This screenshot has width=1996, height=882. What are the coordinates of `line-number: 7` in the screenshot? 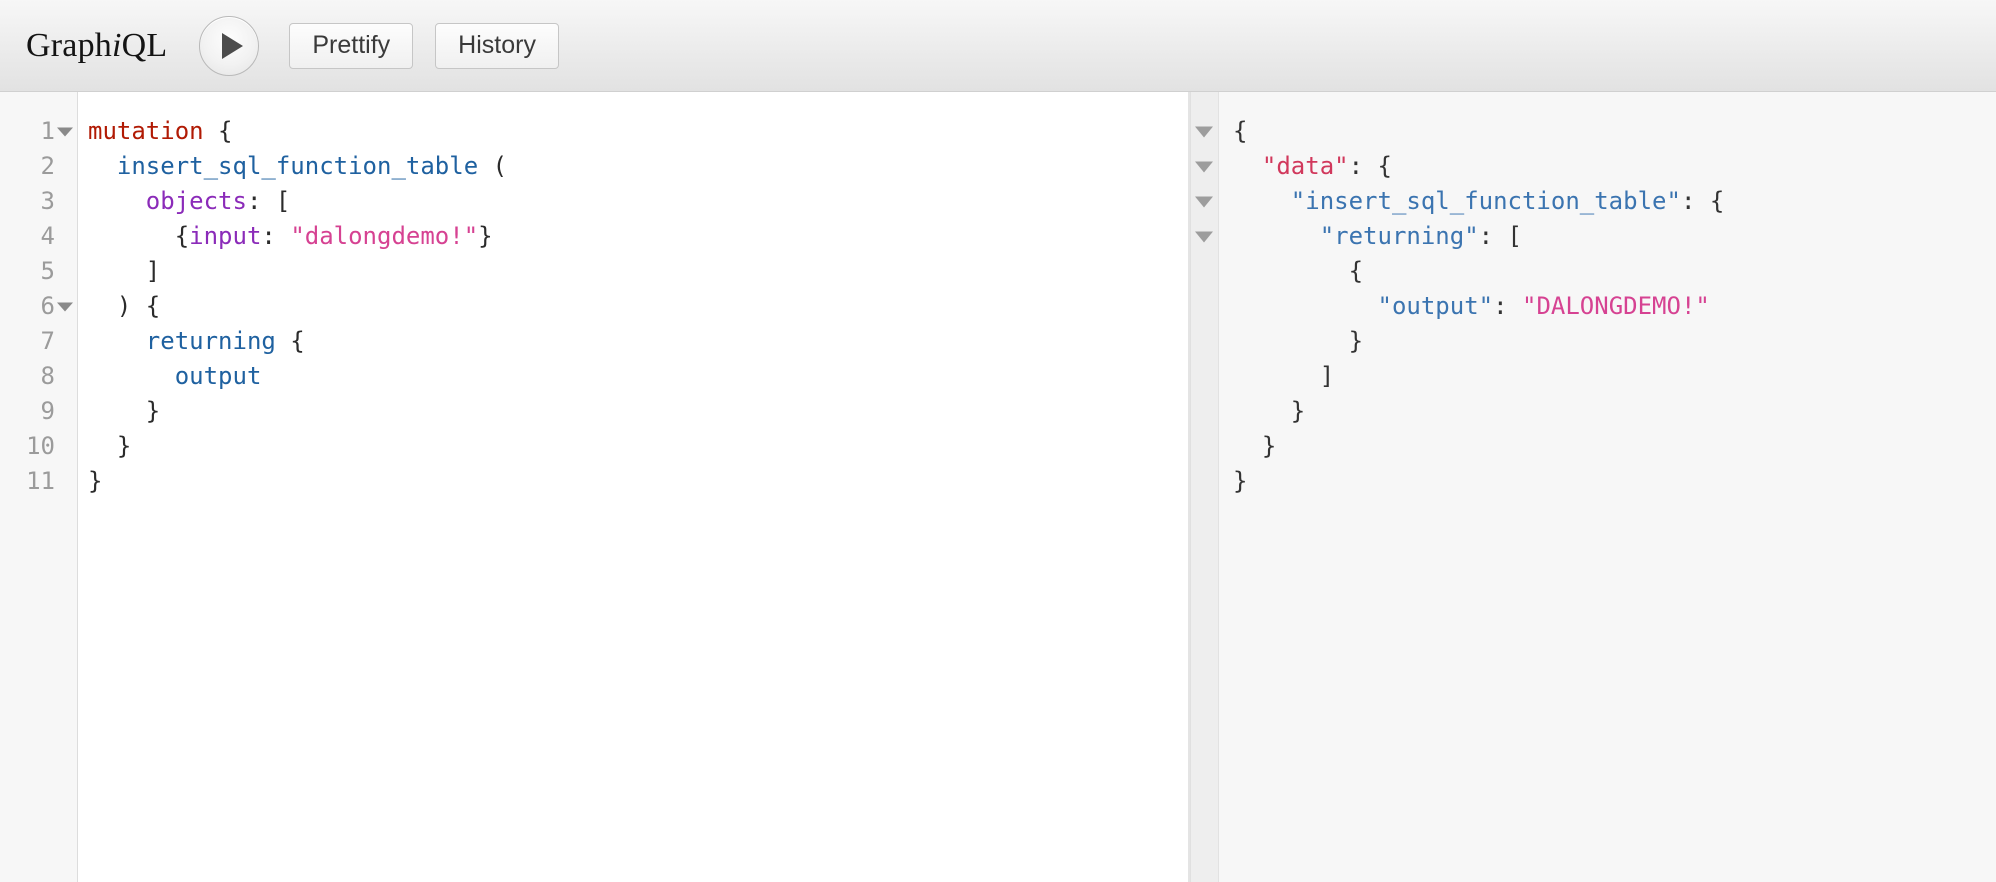 It's located at (38, 341).